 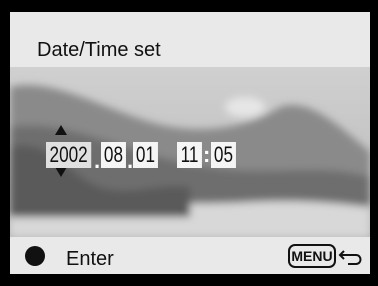 I want to click on hour-field: 11, so click(x=189, y=155).